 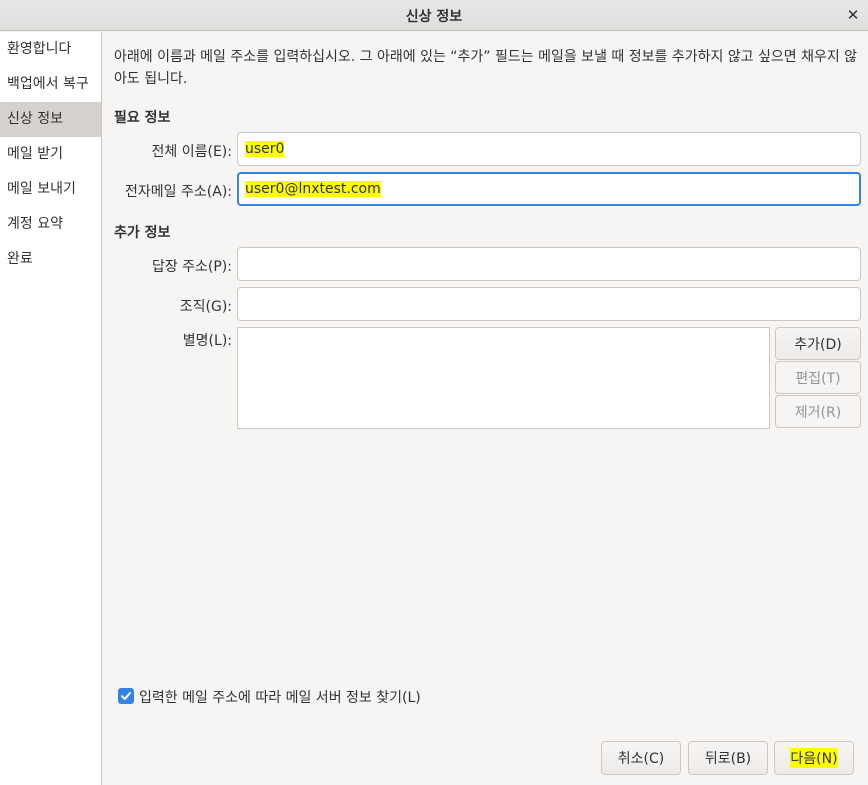 What do you see at coordinates (191, 152) in the screenshot?
I see `fullname-label: 전체 이름(E):` at bounding box center [191, 152].